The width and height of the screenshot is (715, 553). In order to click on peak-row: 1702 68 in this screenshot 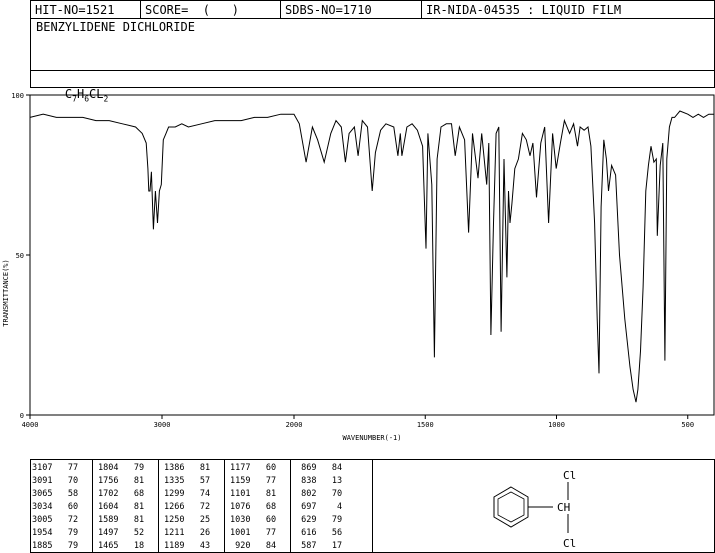, I will do `click(121, 494)`.